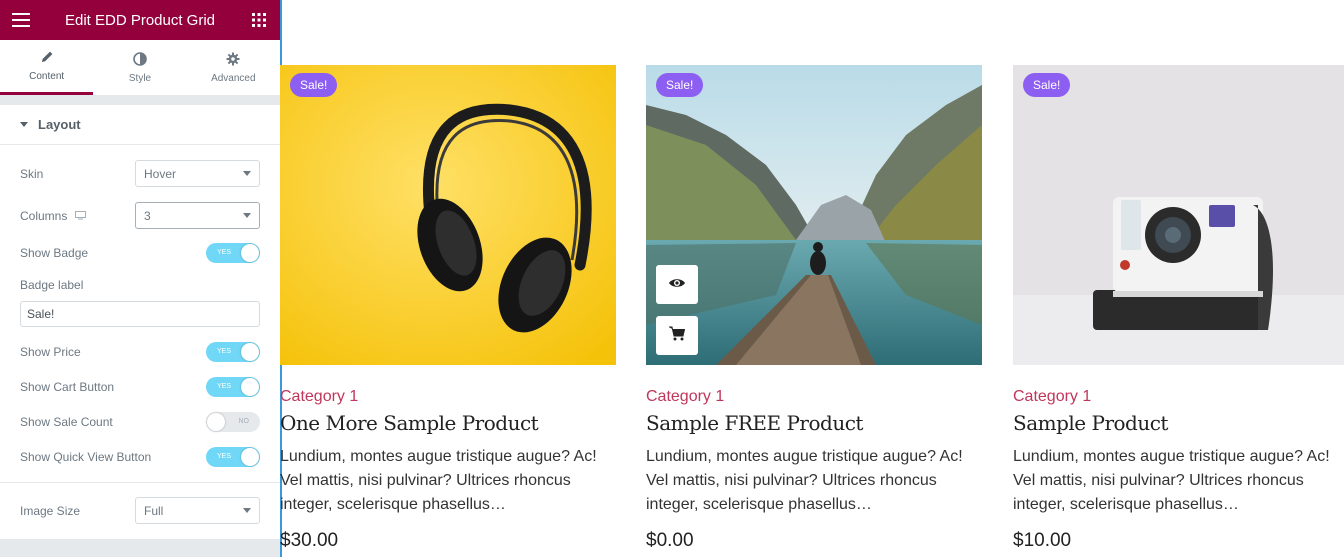 This screenshot has width=1344, height=557. I want to click on show-sale-count-toggle: NO, so click(233, 422).